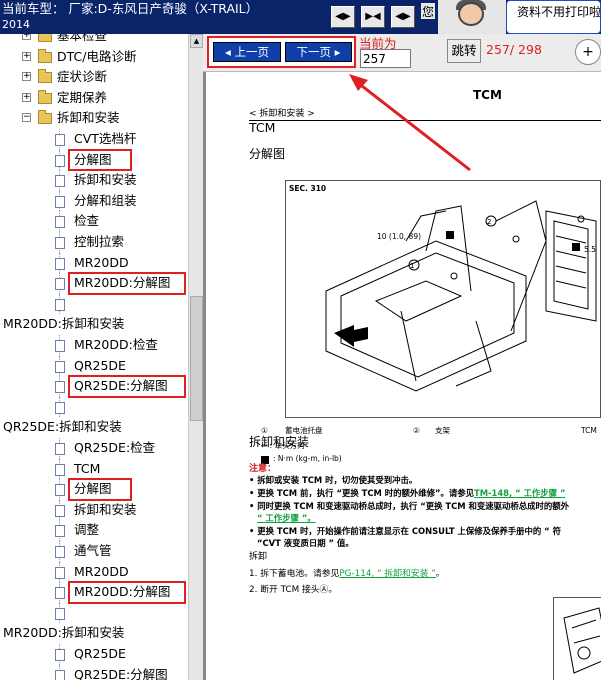 This screenshot has height=680, width=601. I want to click on tree-item: 控制拉索, so click(94, 242).